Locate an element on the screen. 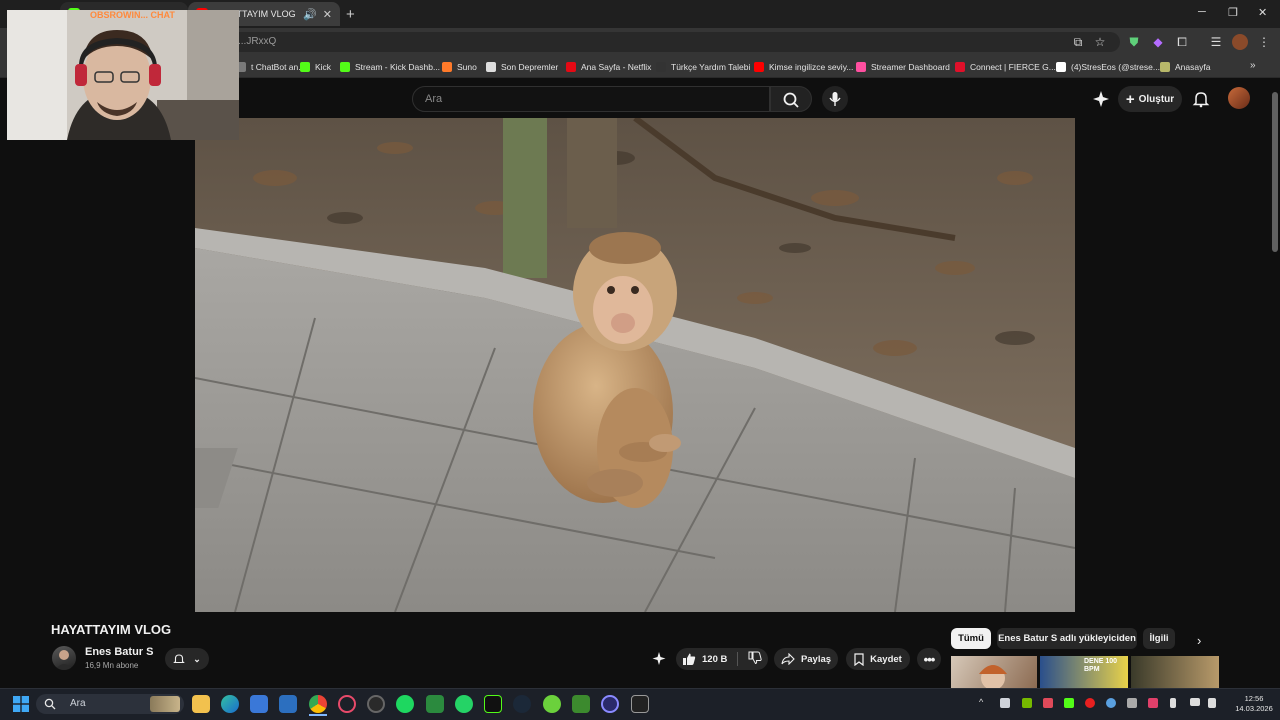 The width and height of the screenshot is (1280, 720). more-dots-icon: ••• is located at coordinates (929, 659).